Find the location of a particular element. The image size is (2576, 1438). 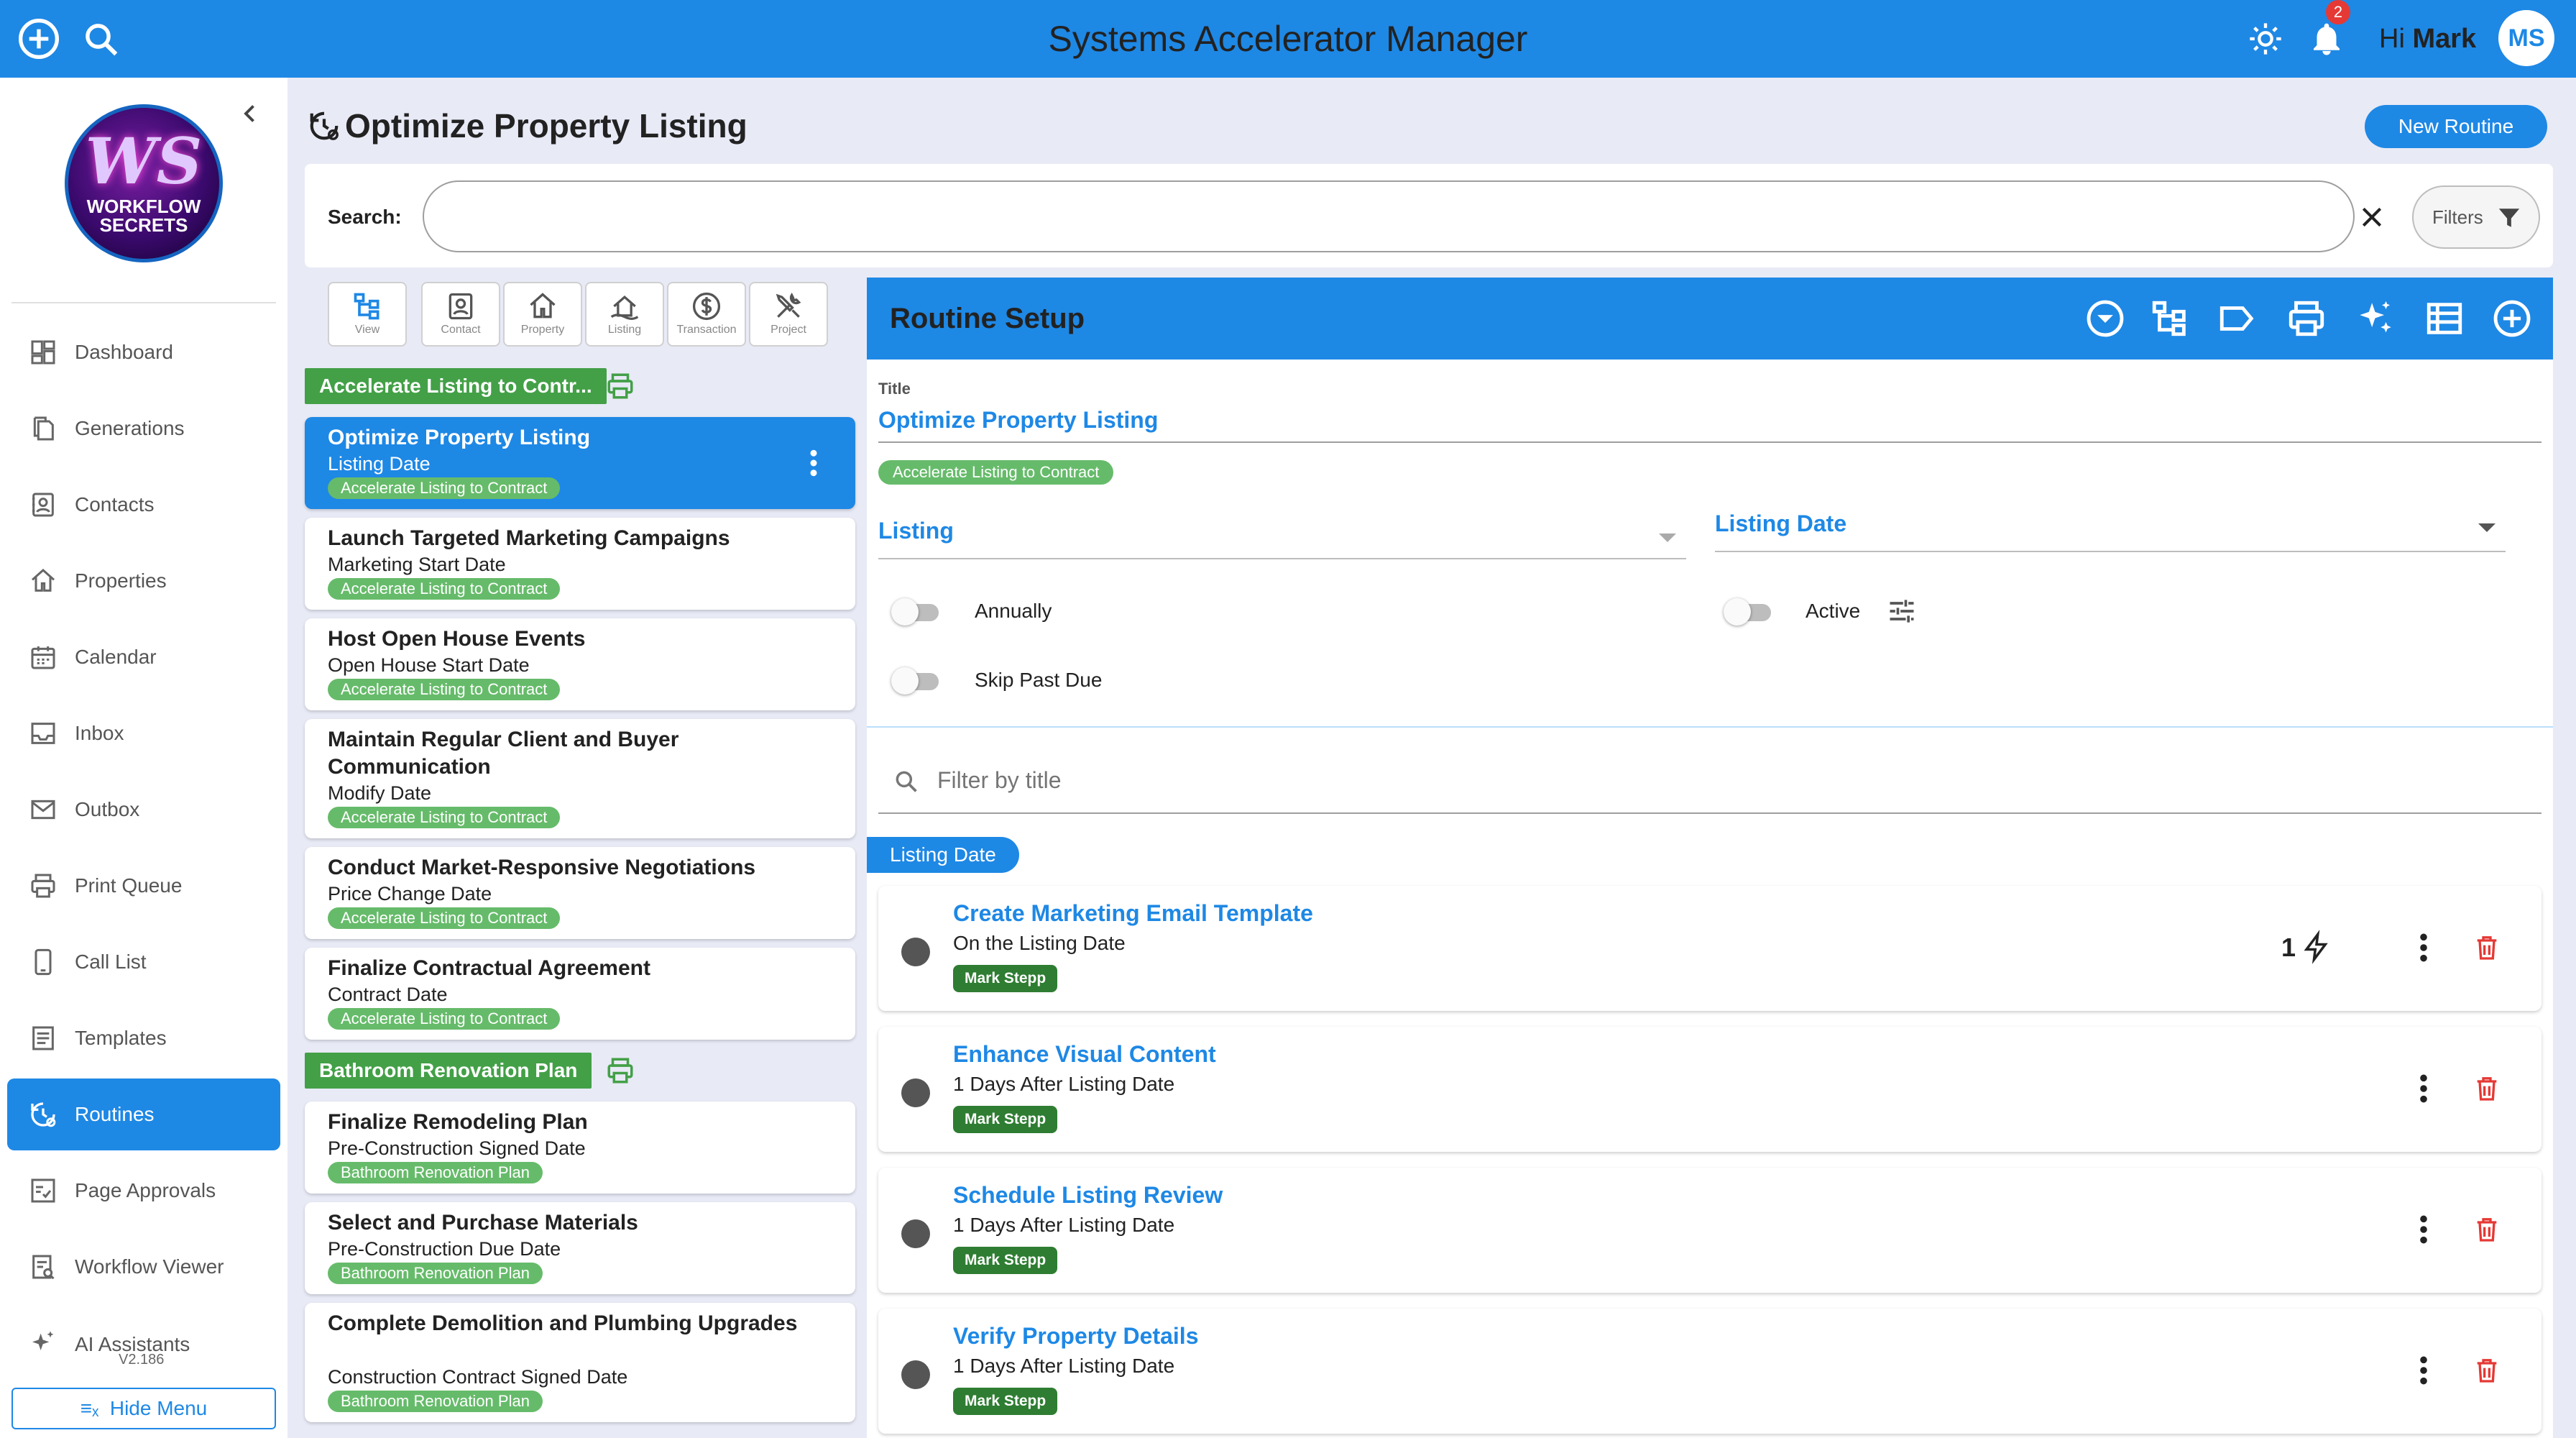

sidebar-item-label: Templates is located at coordinates (121, 1038).